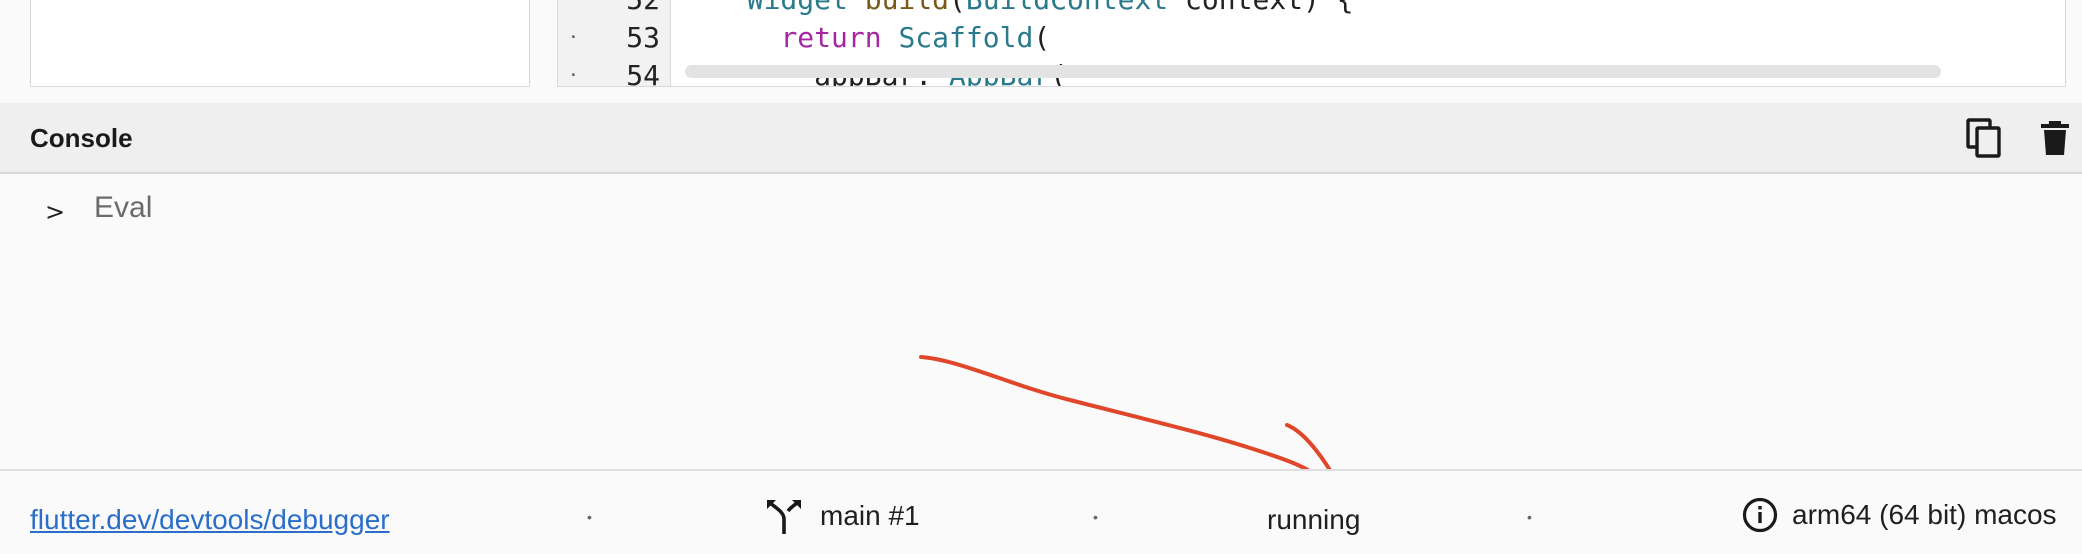 The height and width of the screenshot is (554, 2082). What do you see at coordinates (1311, 38) in the screenshot?
I see `code-line: · 53 return Scaffold(` at bounding box center [1311, 38].